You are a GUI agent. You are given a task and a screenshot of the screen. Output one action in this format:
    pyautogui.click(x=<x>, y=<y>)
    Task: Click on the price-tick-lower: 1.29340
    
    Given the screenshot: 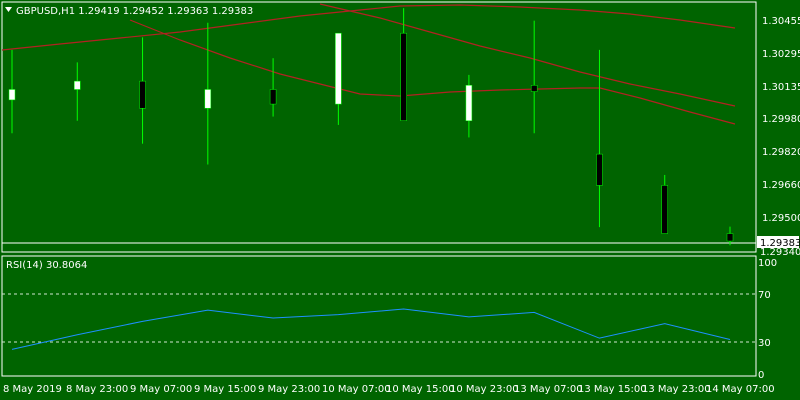 What is the action you would take?
    pyautogui.click(x=780, y=252)
    